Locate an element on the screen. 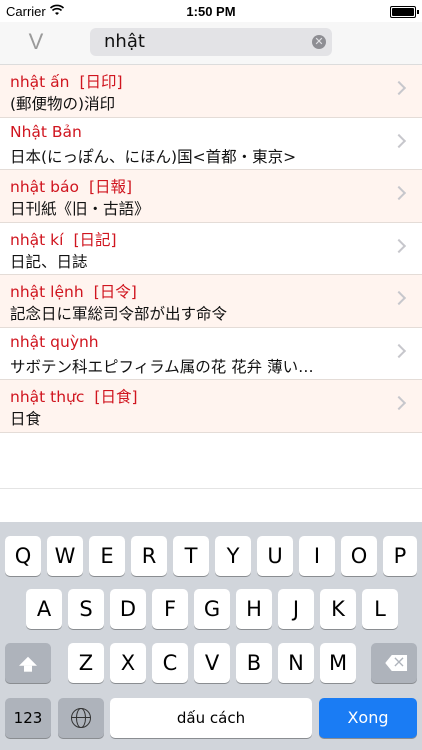 Image resolution: width=422 pixels, height=750 pixels. list-item: nhật ấn [日印] (郵便物の)消印 is located at coordinates (211, 91).